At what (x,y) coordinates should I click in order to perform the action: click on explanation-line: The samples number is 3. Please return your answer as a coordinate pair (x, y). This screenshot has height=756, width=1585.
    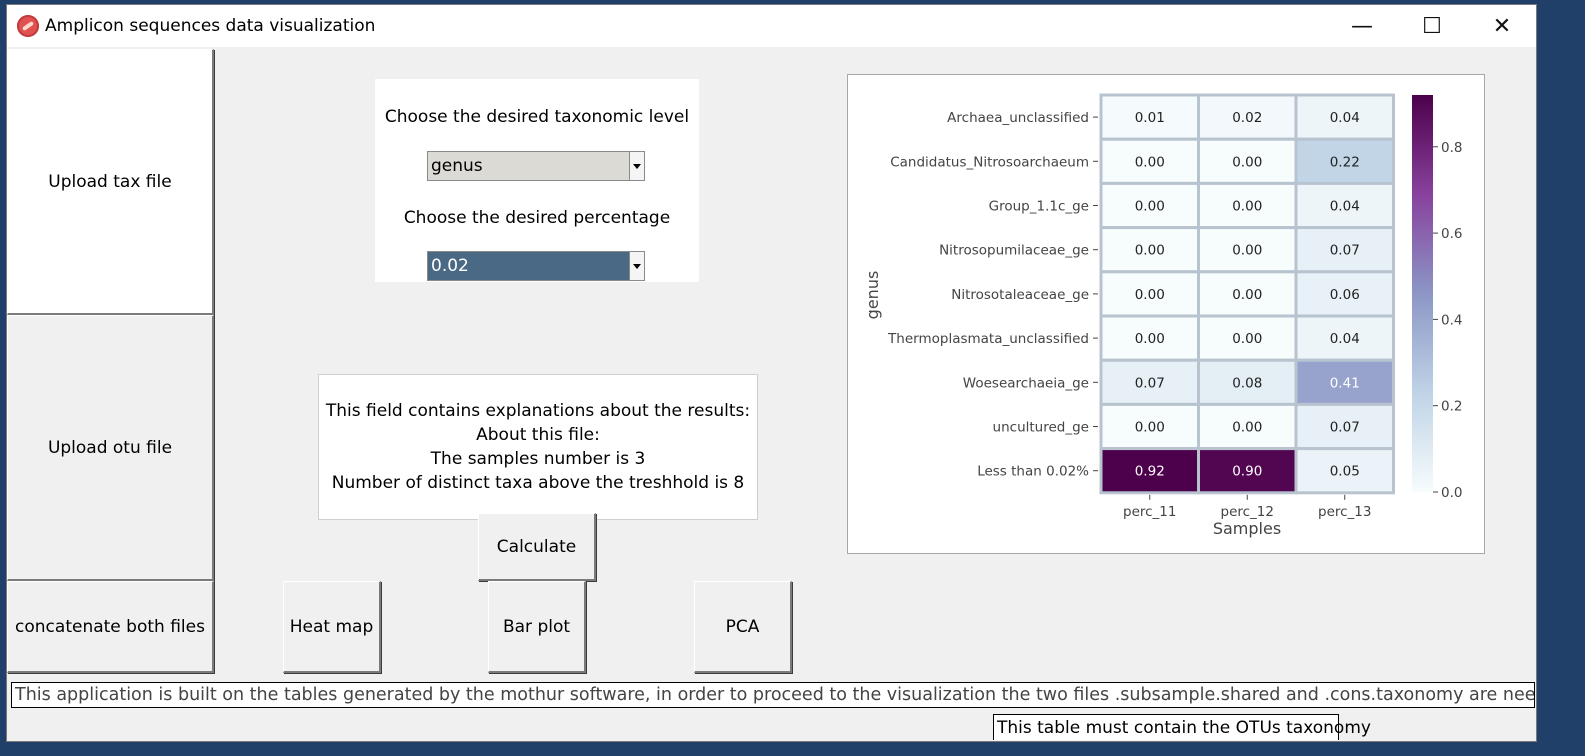
    Looking at the image, I should click on (538, 459).